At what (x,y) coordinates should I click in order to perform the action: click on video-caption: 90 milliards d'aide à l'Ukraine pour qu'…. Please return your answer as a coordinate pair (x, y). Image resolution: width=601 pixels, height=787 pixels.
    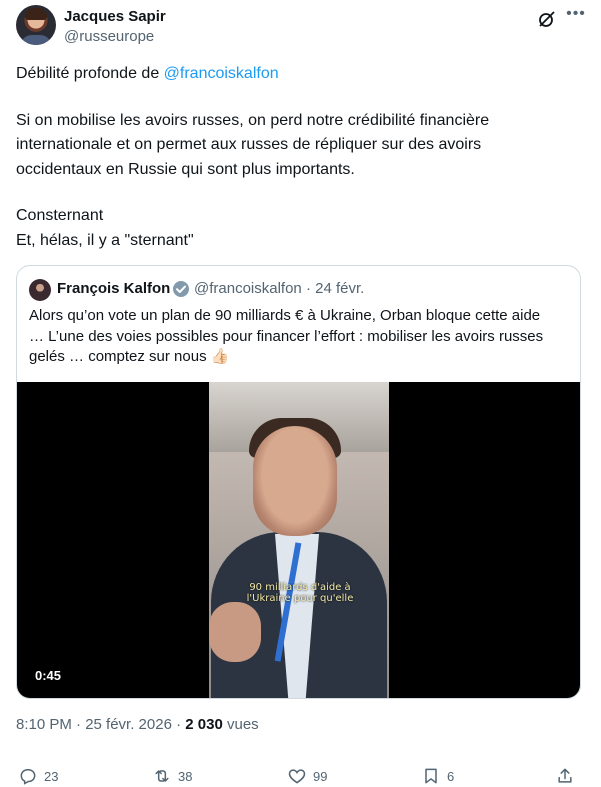
    Looking at the image, I should click on (300, 593).